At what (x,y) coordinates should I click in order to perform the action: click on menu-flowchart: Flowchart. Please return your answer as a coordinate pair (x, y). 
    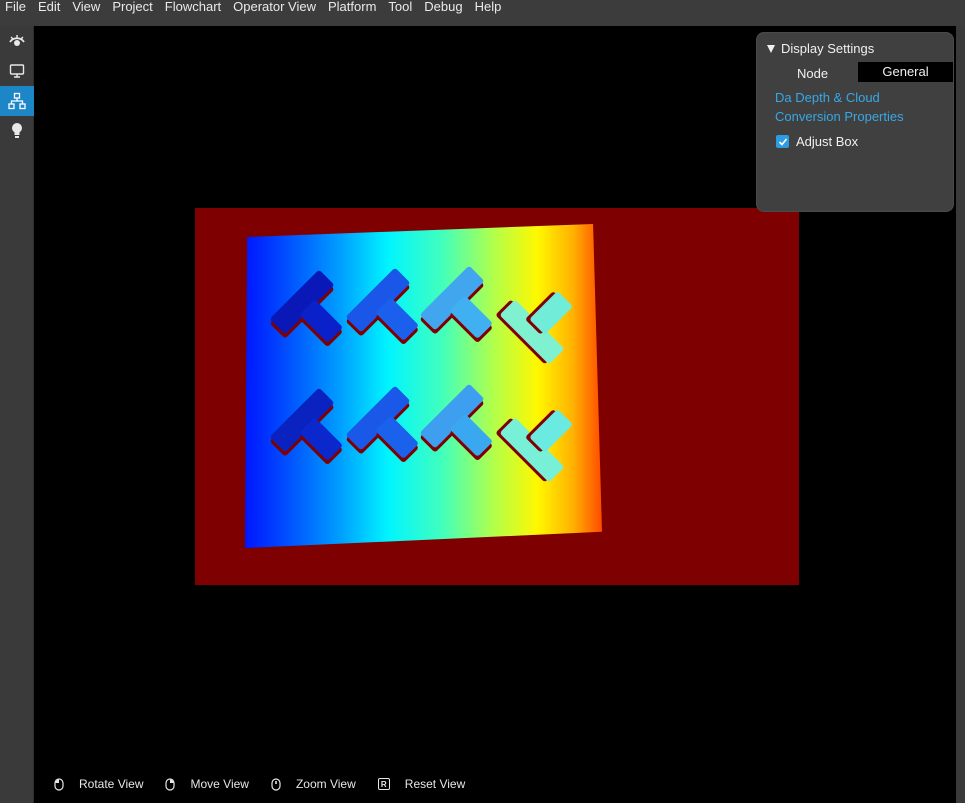
    Looking at the image, I should click on (193, 13).